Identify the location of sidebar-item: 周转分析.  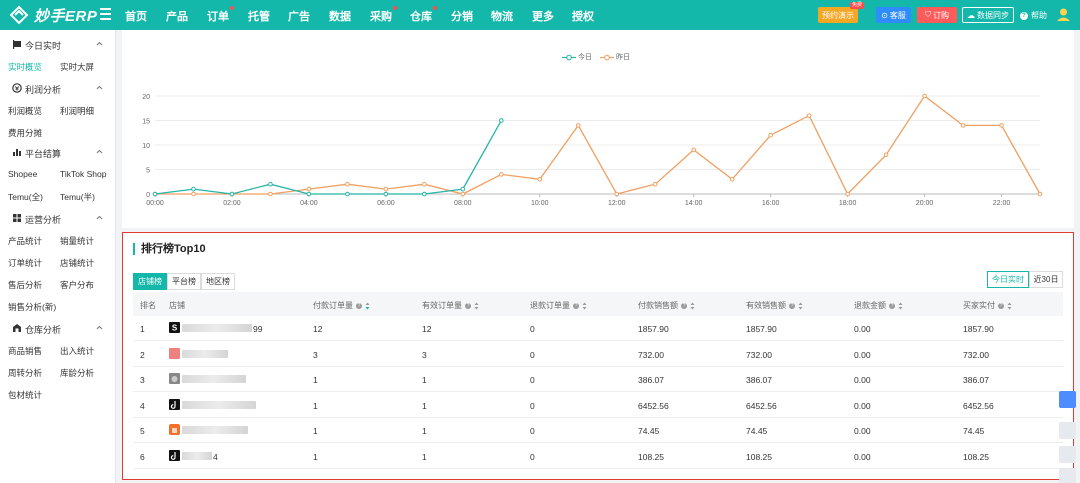
(25, 373).